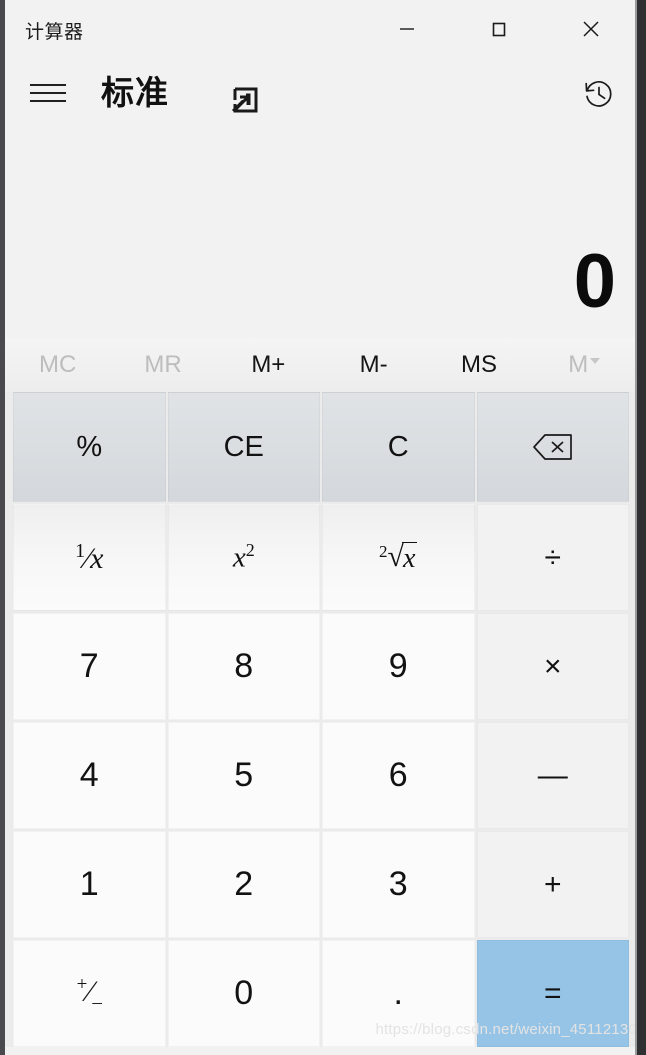 This screenshot has height=1055, width=646. I want to click on keypad-row-123: 1 2 3 +, so click(321, 884).